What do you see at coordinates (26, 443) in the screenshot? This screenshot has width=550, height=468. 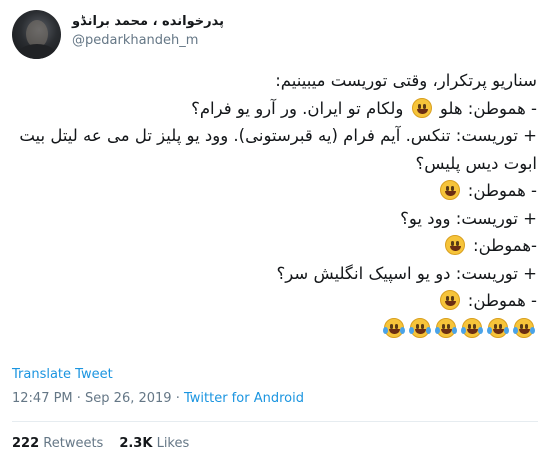 I see `retweets-count: 222` at bounding box center [26, 443].